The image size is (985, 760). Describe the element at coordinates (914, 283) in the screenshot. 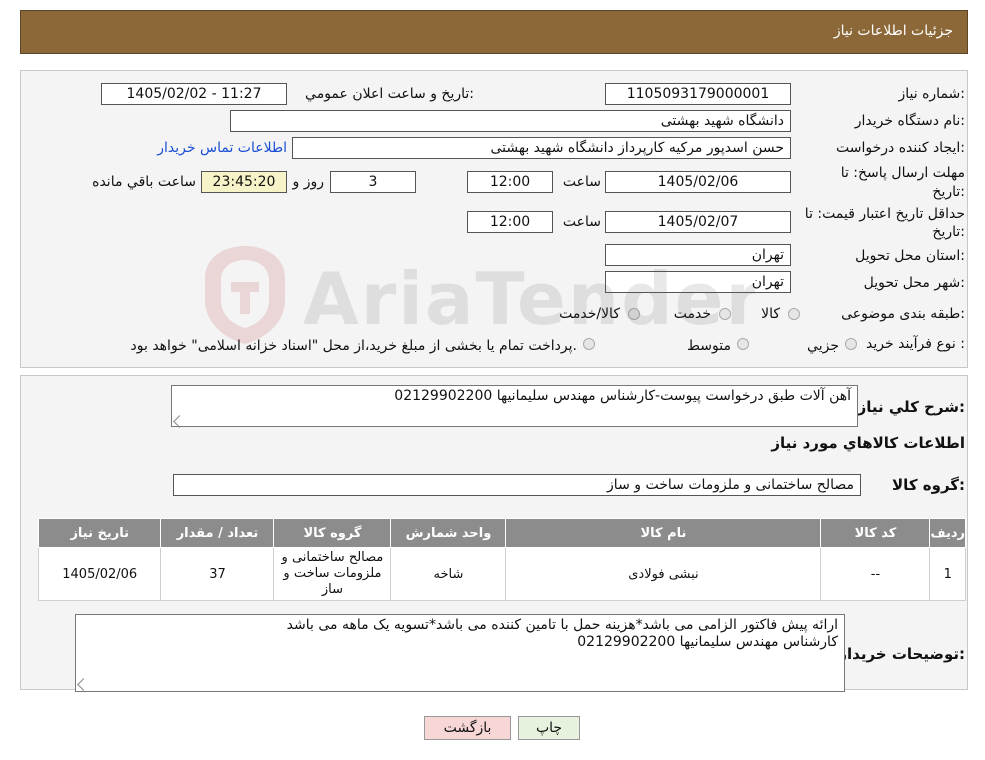

I see `city-label: شهر محل تحویل:` at that location.